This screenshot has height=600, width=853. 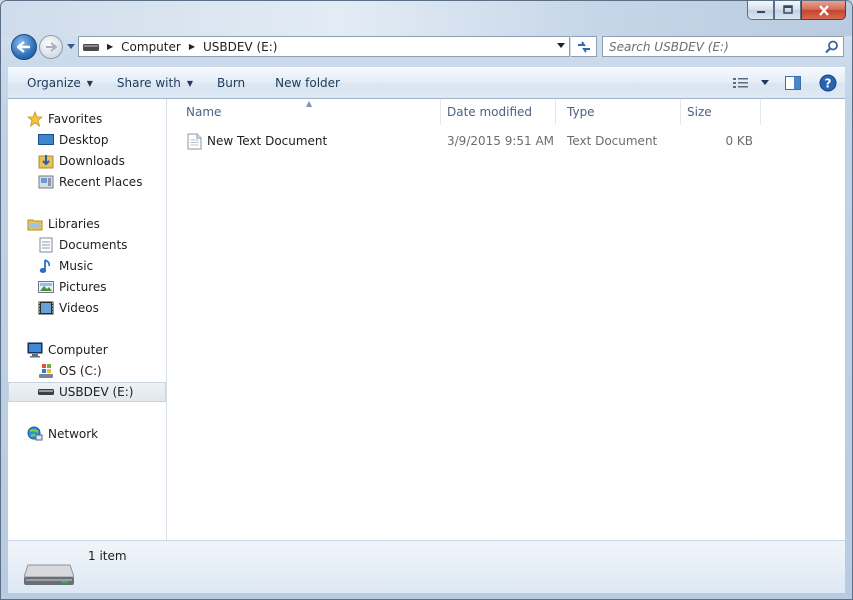 I want to click on nav-pictures-label: Pictures, so click(x=83, y=287).